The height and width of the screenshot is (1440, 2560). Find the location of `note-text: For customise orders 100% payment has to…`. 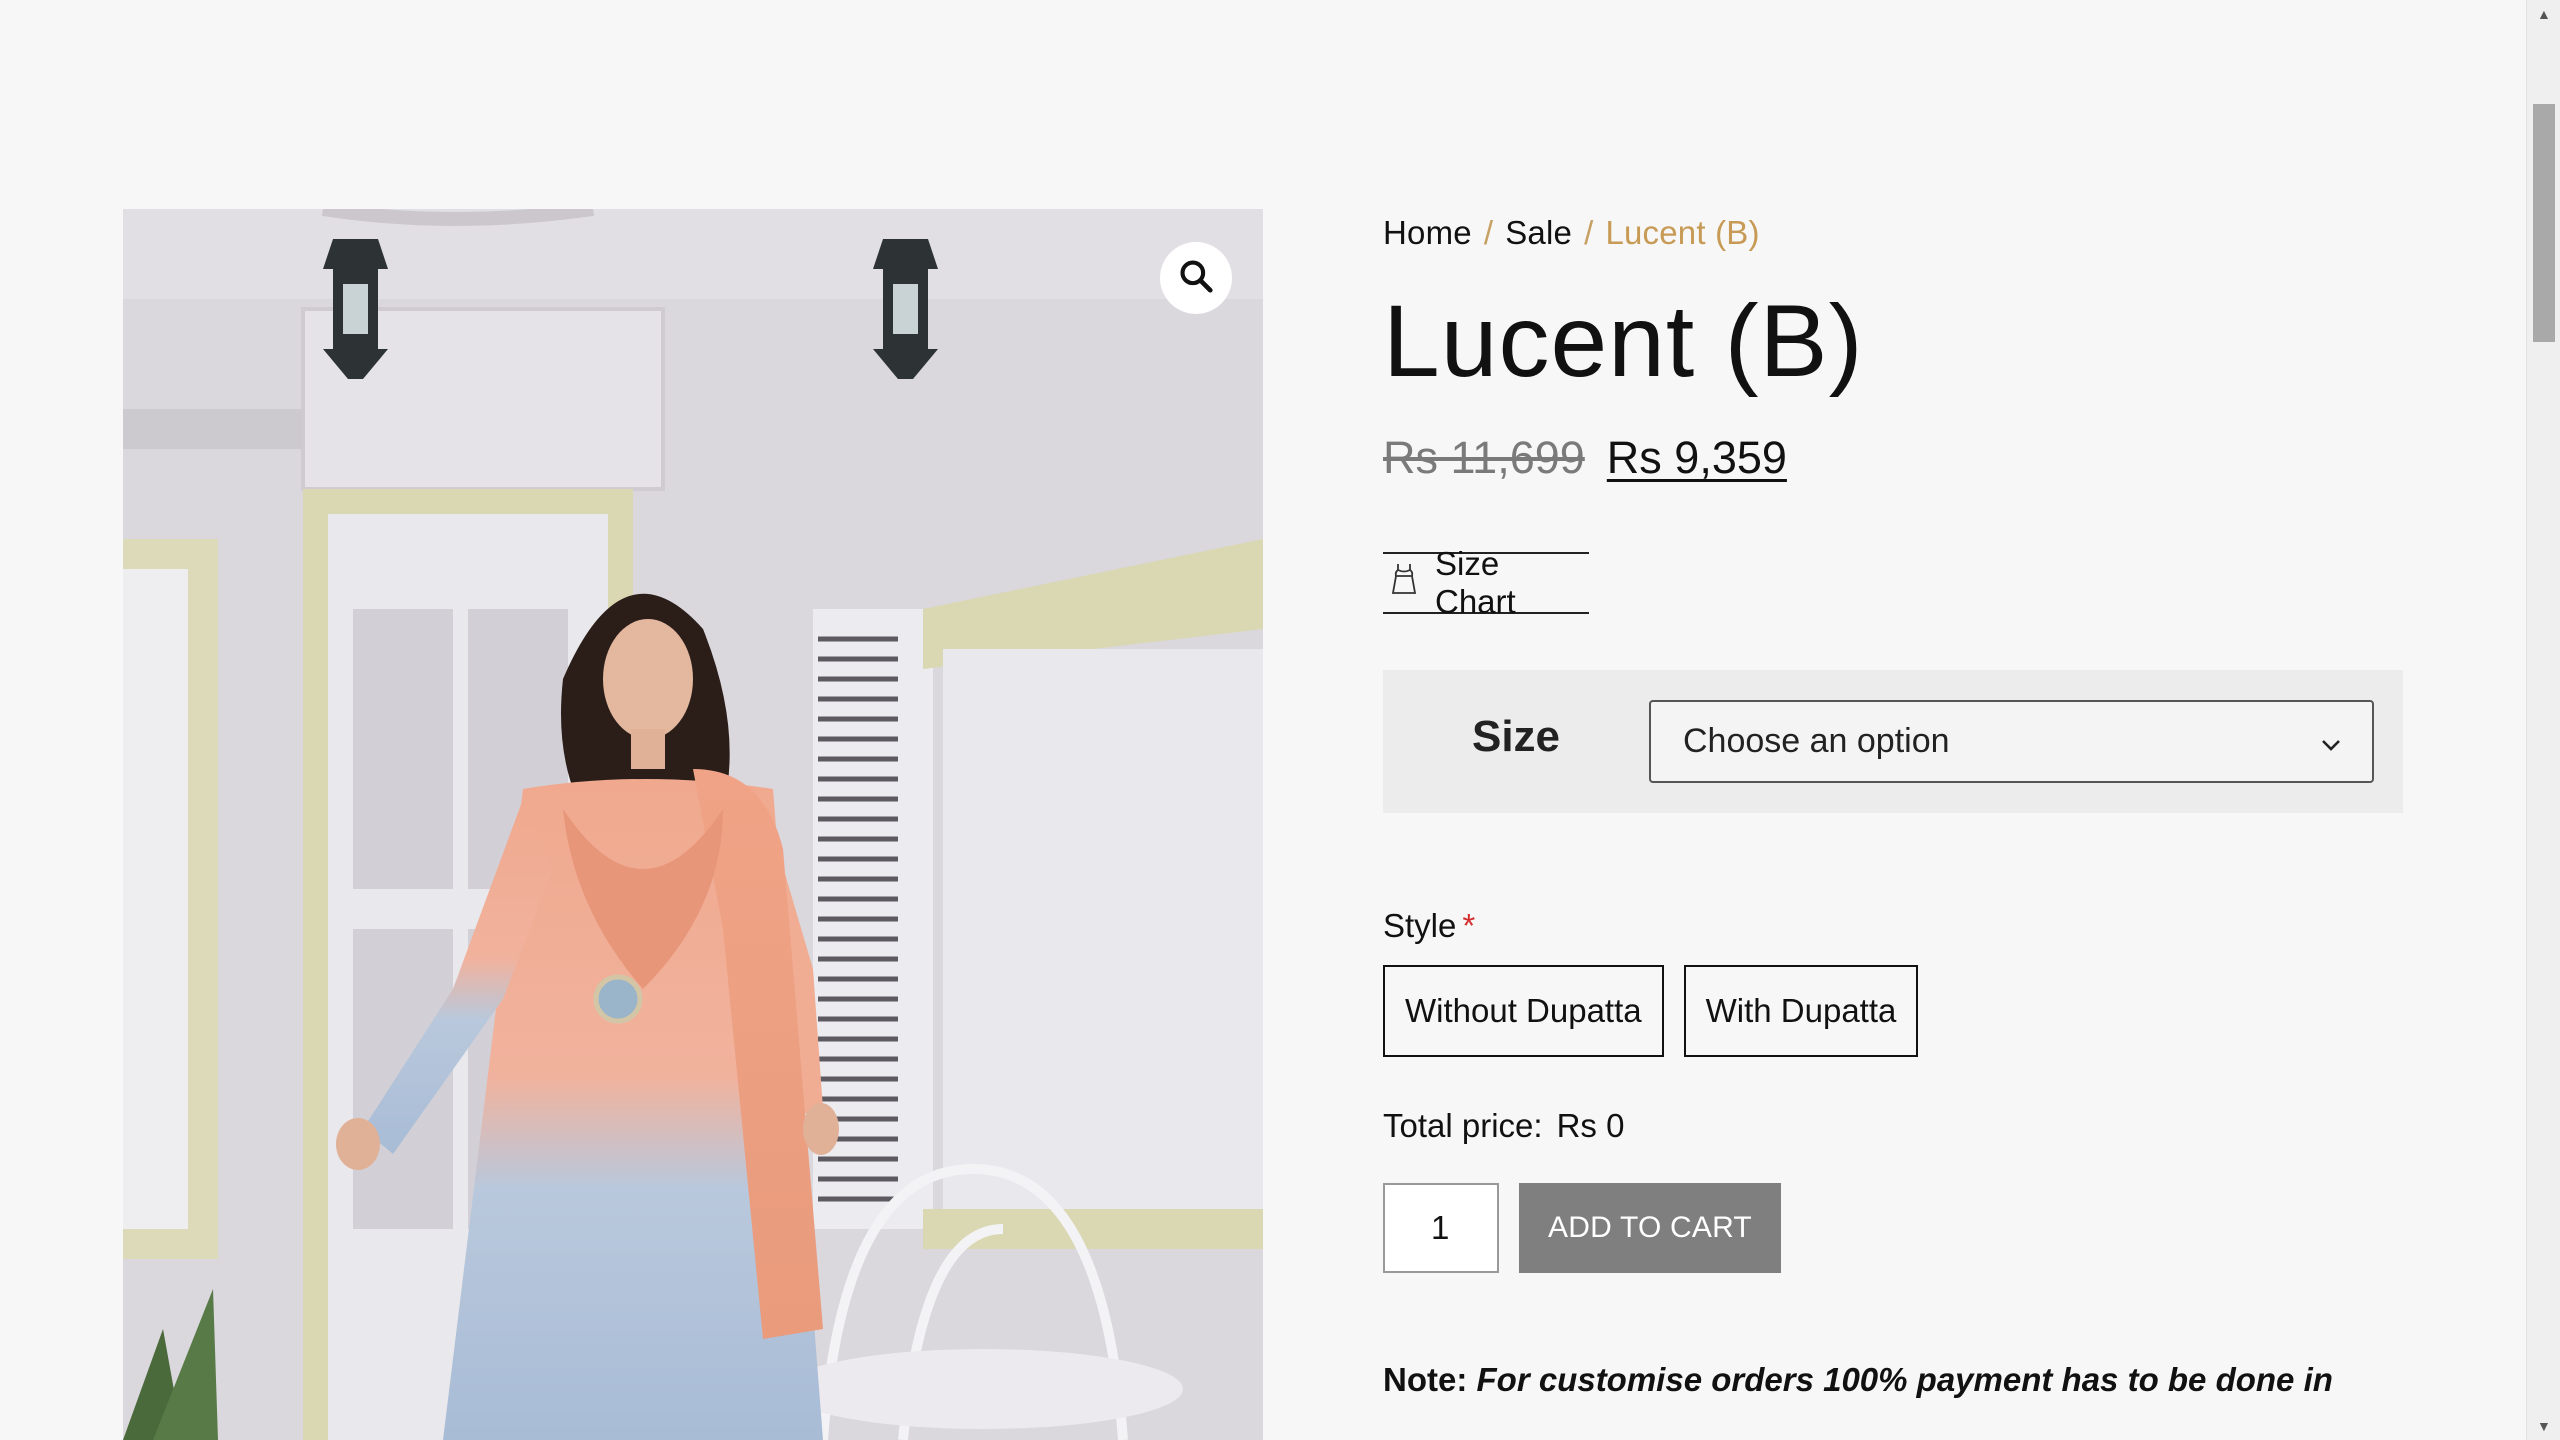

note-text: For customise orders 100% payment has to… is located at coordinates (1904, 1379).